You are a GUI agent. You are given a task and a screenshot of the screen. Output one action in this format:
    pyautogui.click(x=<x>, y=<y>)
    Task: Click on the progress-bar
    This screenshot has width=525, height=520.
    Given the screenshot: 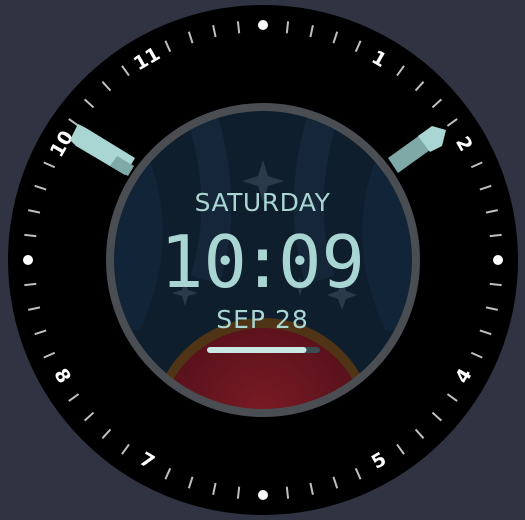 What is the action you would take?
    pyautogui.click(x=263, y=350)
    